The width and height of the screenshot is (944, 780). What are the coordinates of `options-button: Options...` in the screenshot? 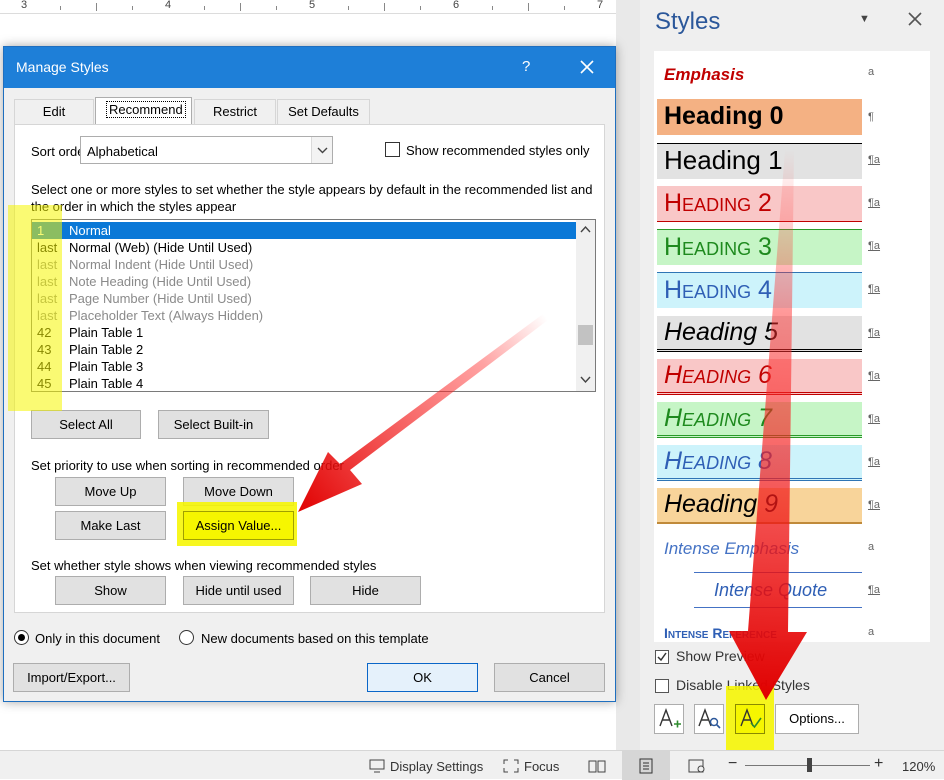 It's located at (817, 719).